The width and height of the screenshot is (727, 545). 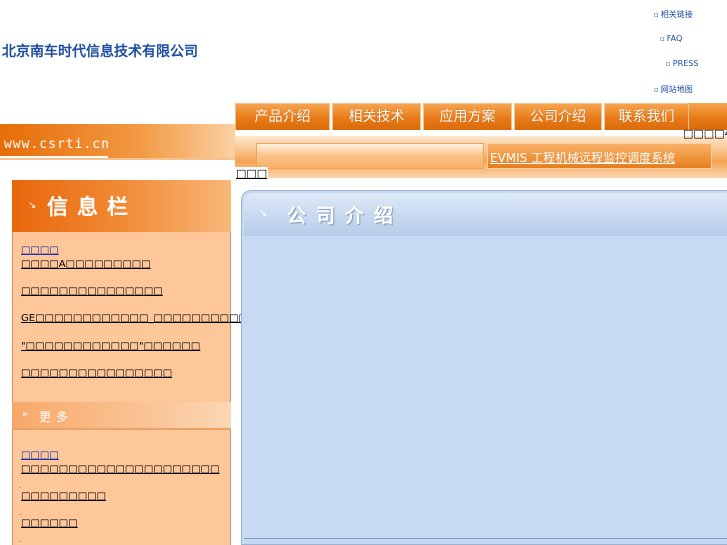 I want to click on nav-products: 产品介绍, so click(x=282, y=116).